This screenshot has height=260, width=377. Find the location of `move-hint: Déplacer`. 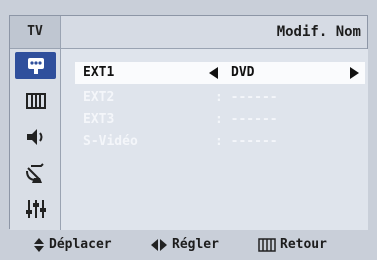

move-hint: Déplacer is located at coordinates (72, 245).